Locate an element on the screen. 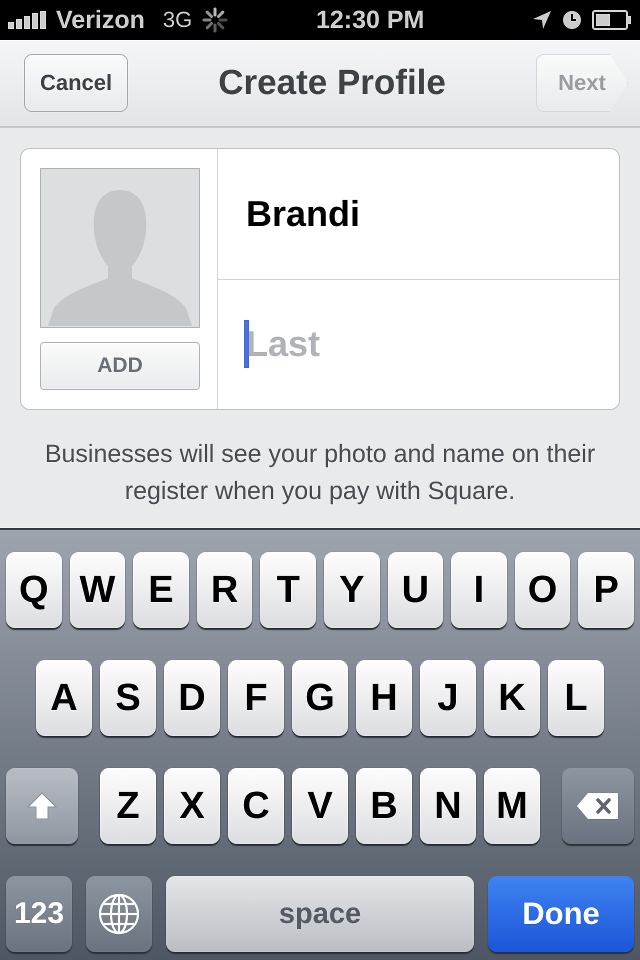  letter-key: J is located at coordinates (448, 698).